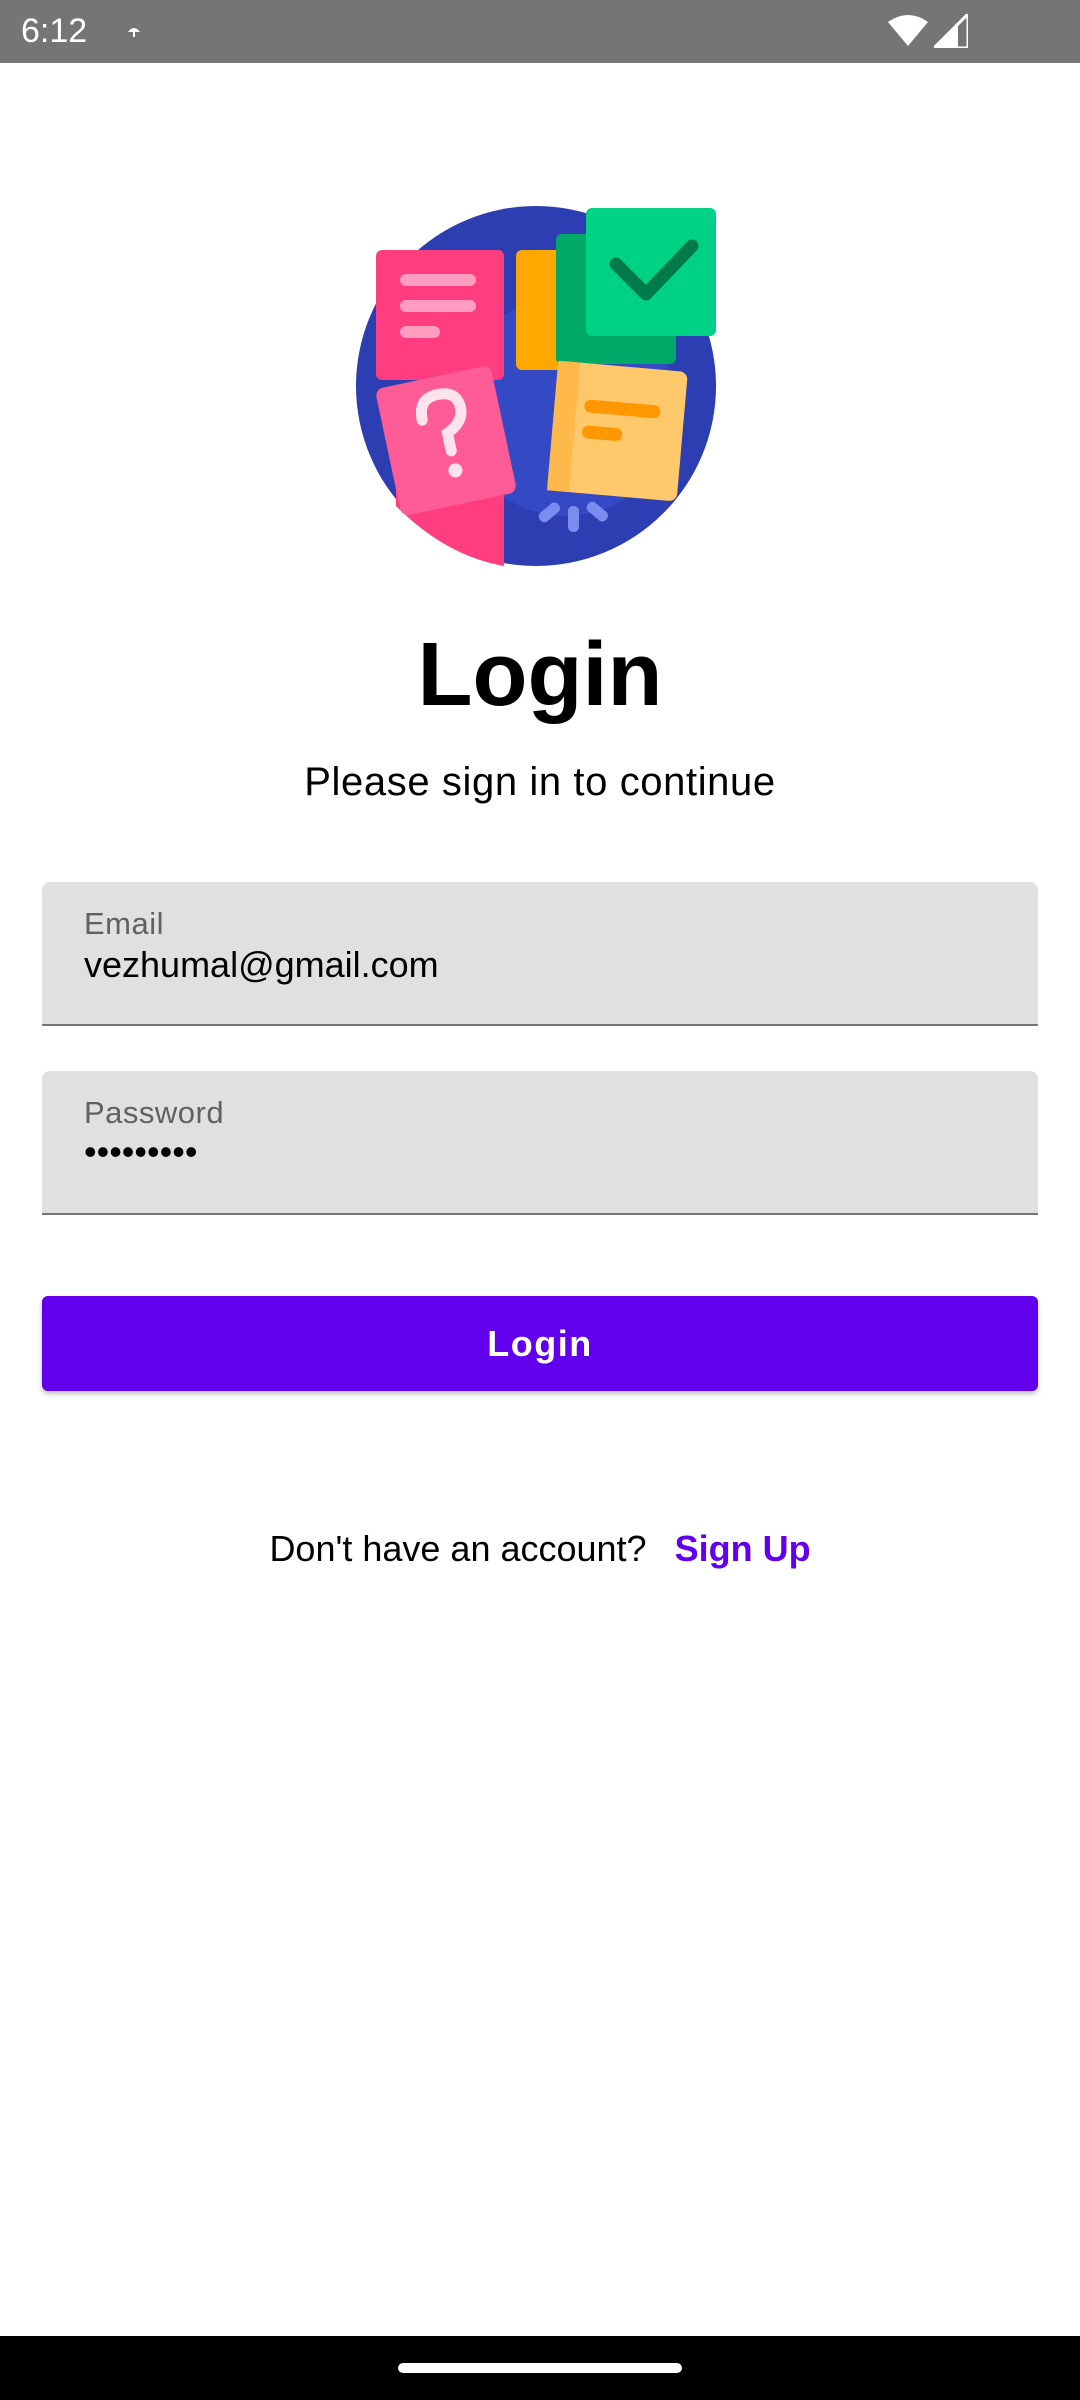  I want to click on wifi-icon, so click(908, 30).